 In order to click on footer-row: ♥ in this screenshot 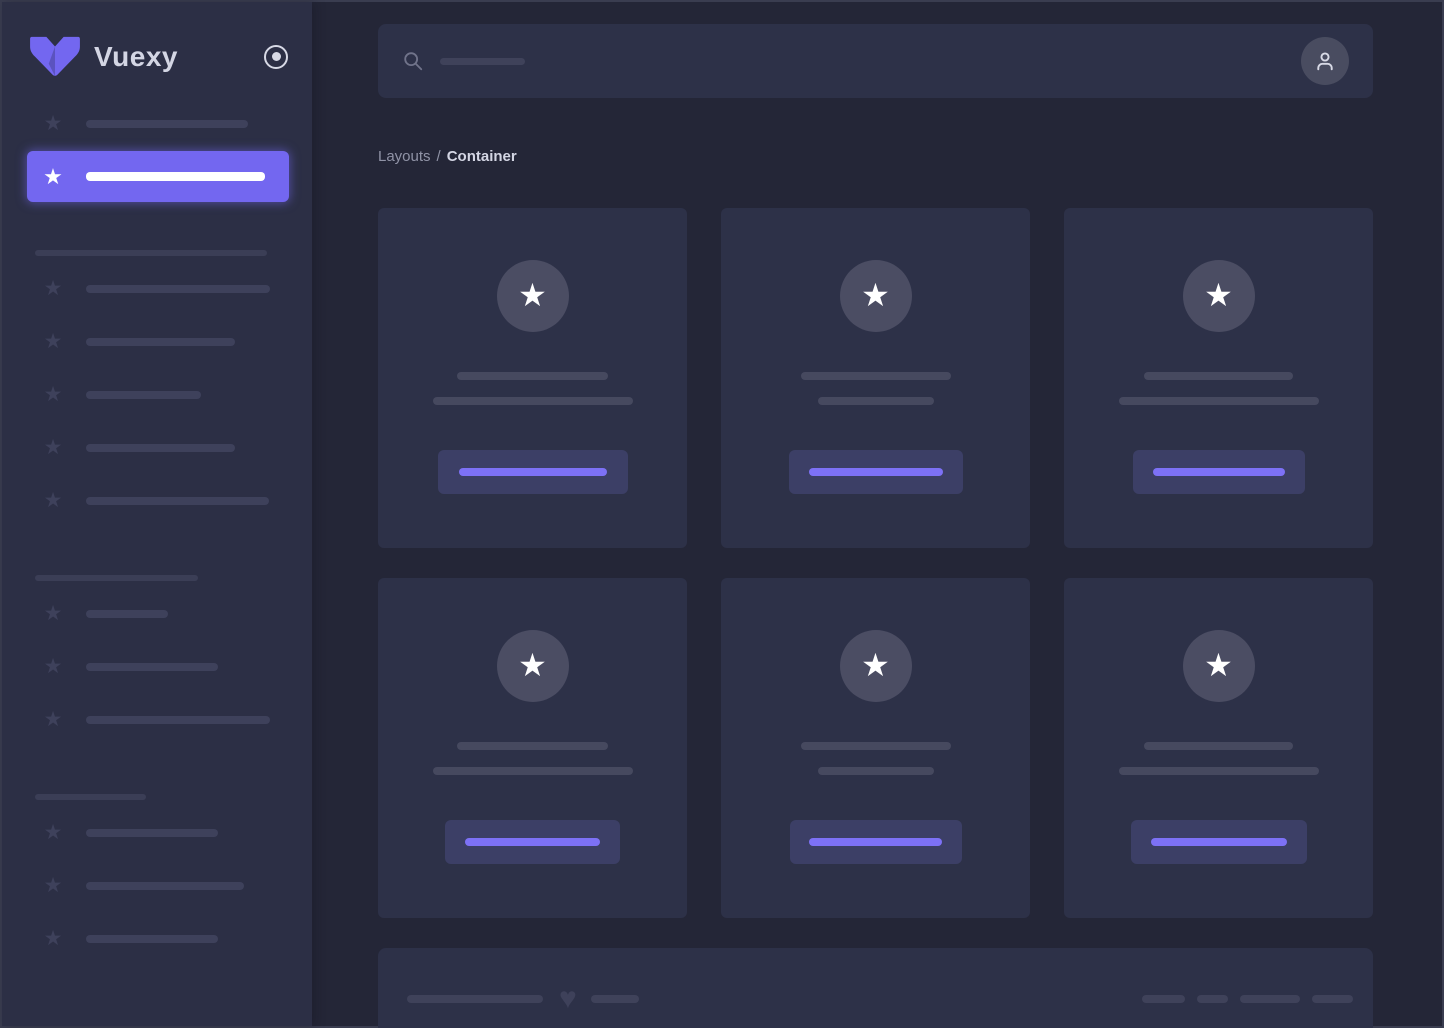, I will do `click(880, 999)`.